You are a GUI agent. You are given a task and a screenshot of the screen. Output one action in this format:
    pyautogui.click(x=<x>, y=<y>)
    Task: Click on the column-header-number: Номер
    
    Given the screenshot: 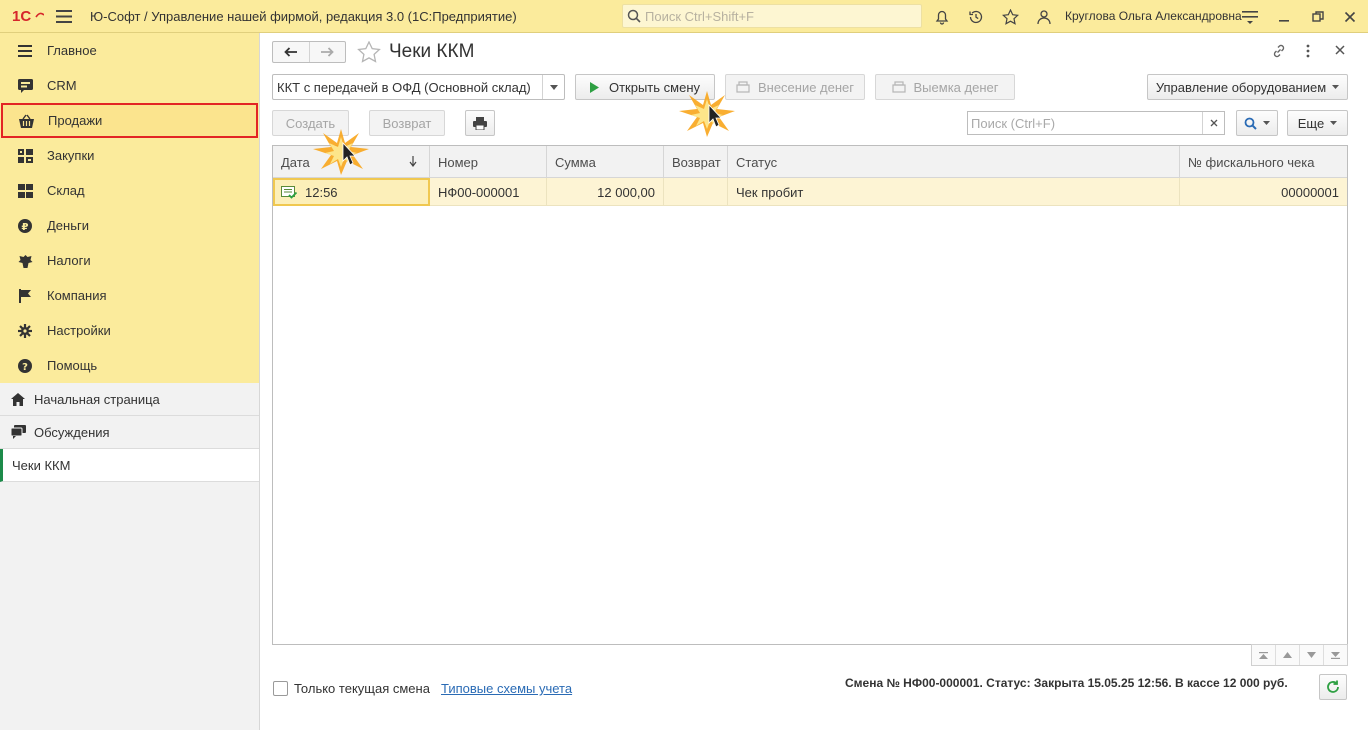 What is the action you would take?
    pyautogui.click(x=488, y=162)
    